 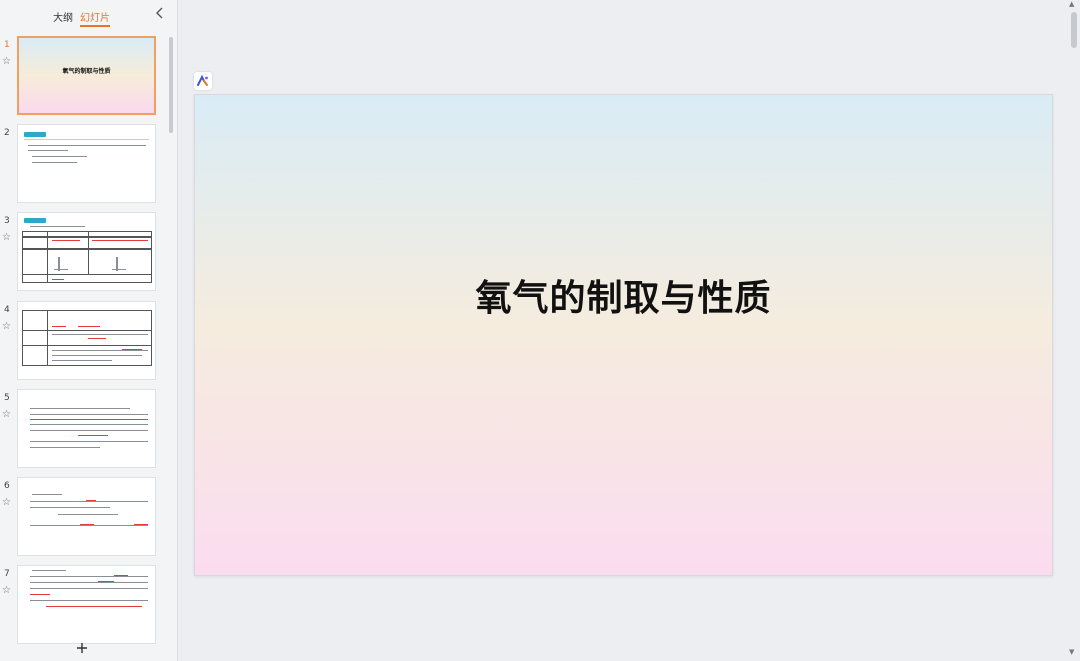 I want to click on tab-slides: 幻灯片, so click(x=95, y=18).